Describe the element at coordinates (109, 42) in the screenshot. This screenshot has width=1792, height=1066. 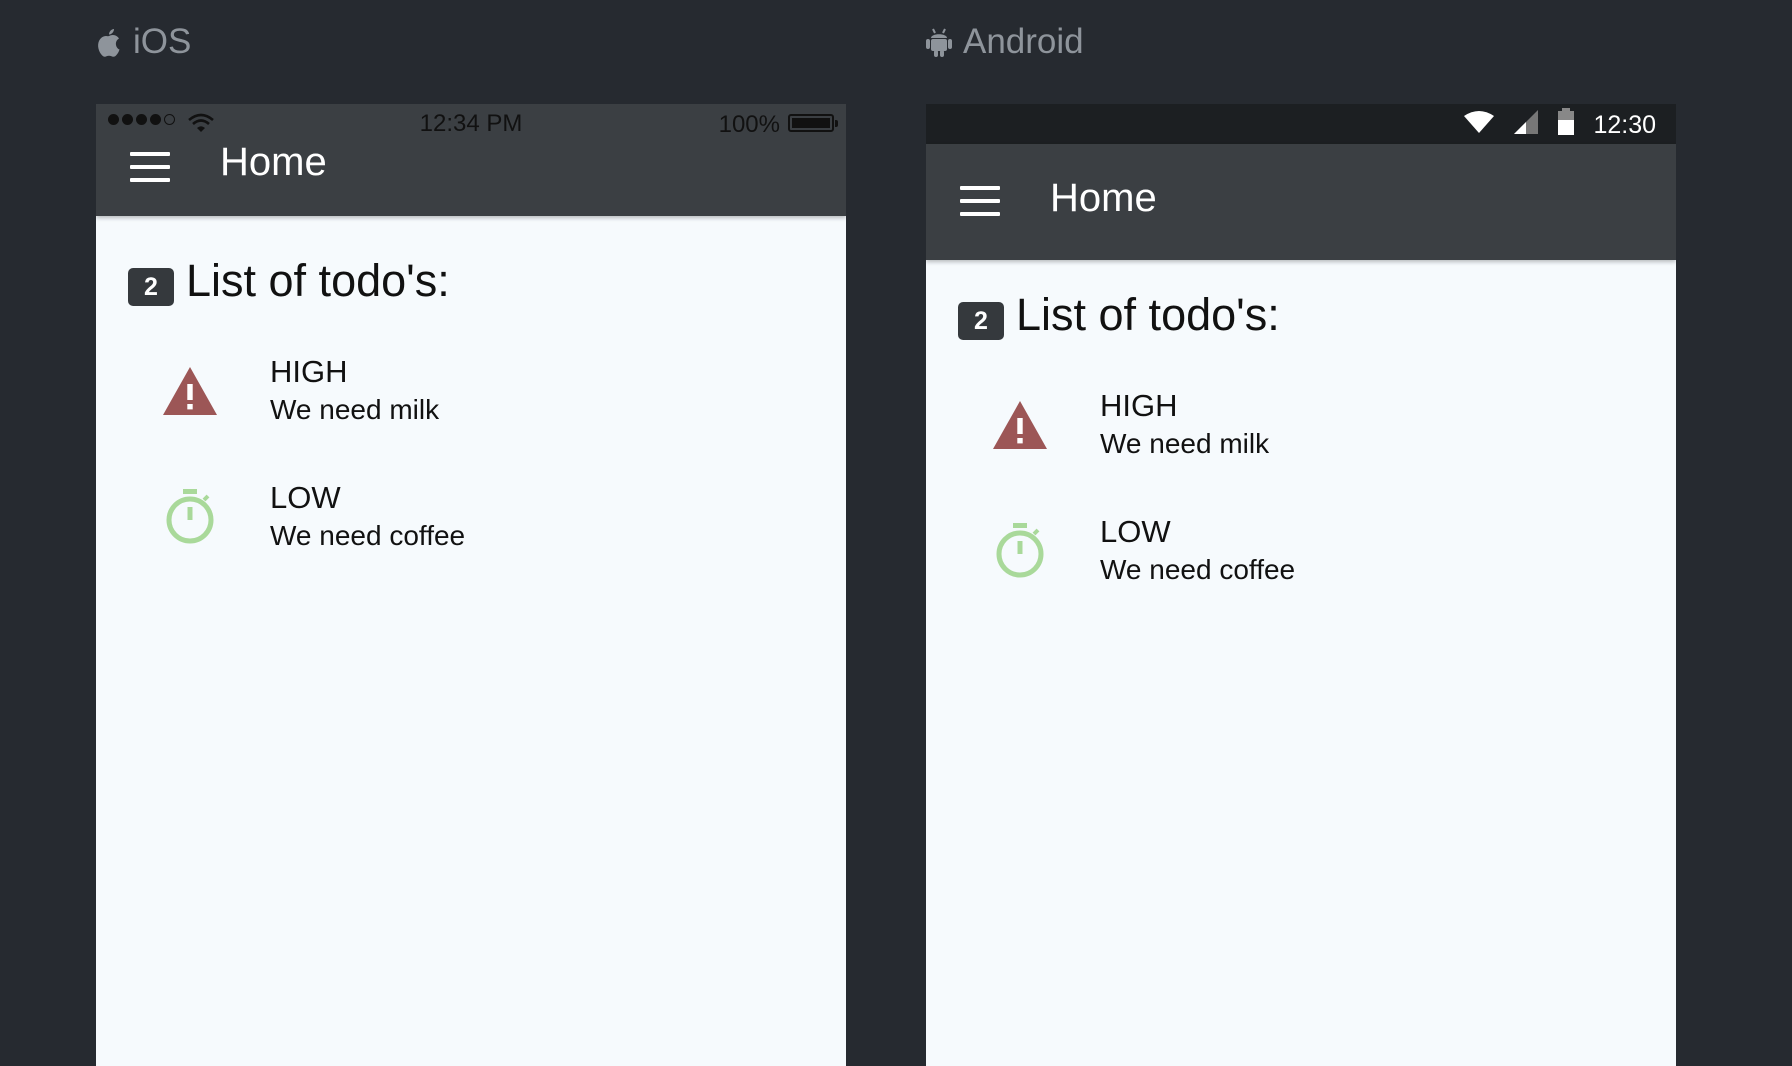
I see `apple-icon` at that location.